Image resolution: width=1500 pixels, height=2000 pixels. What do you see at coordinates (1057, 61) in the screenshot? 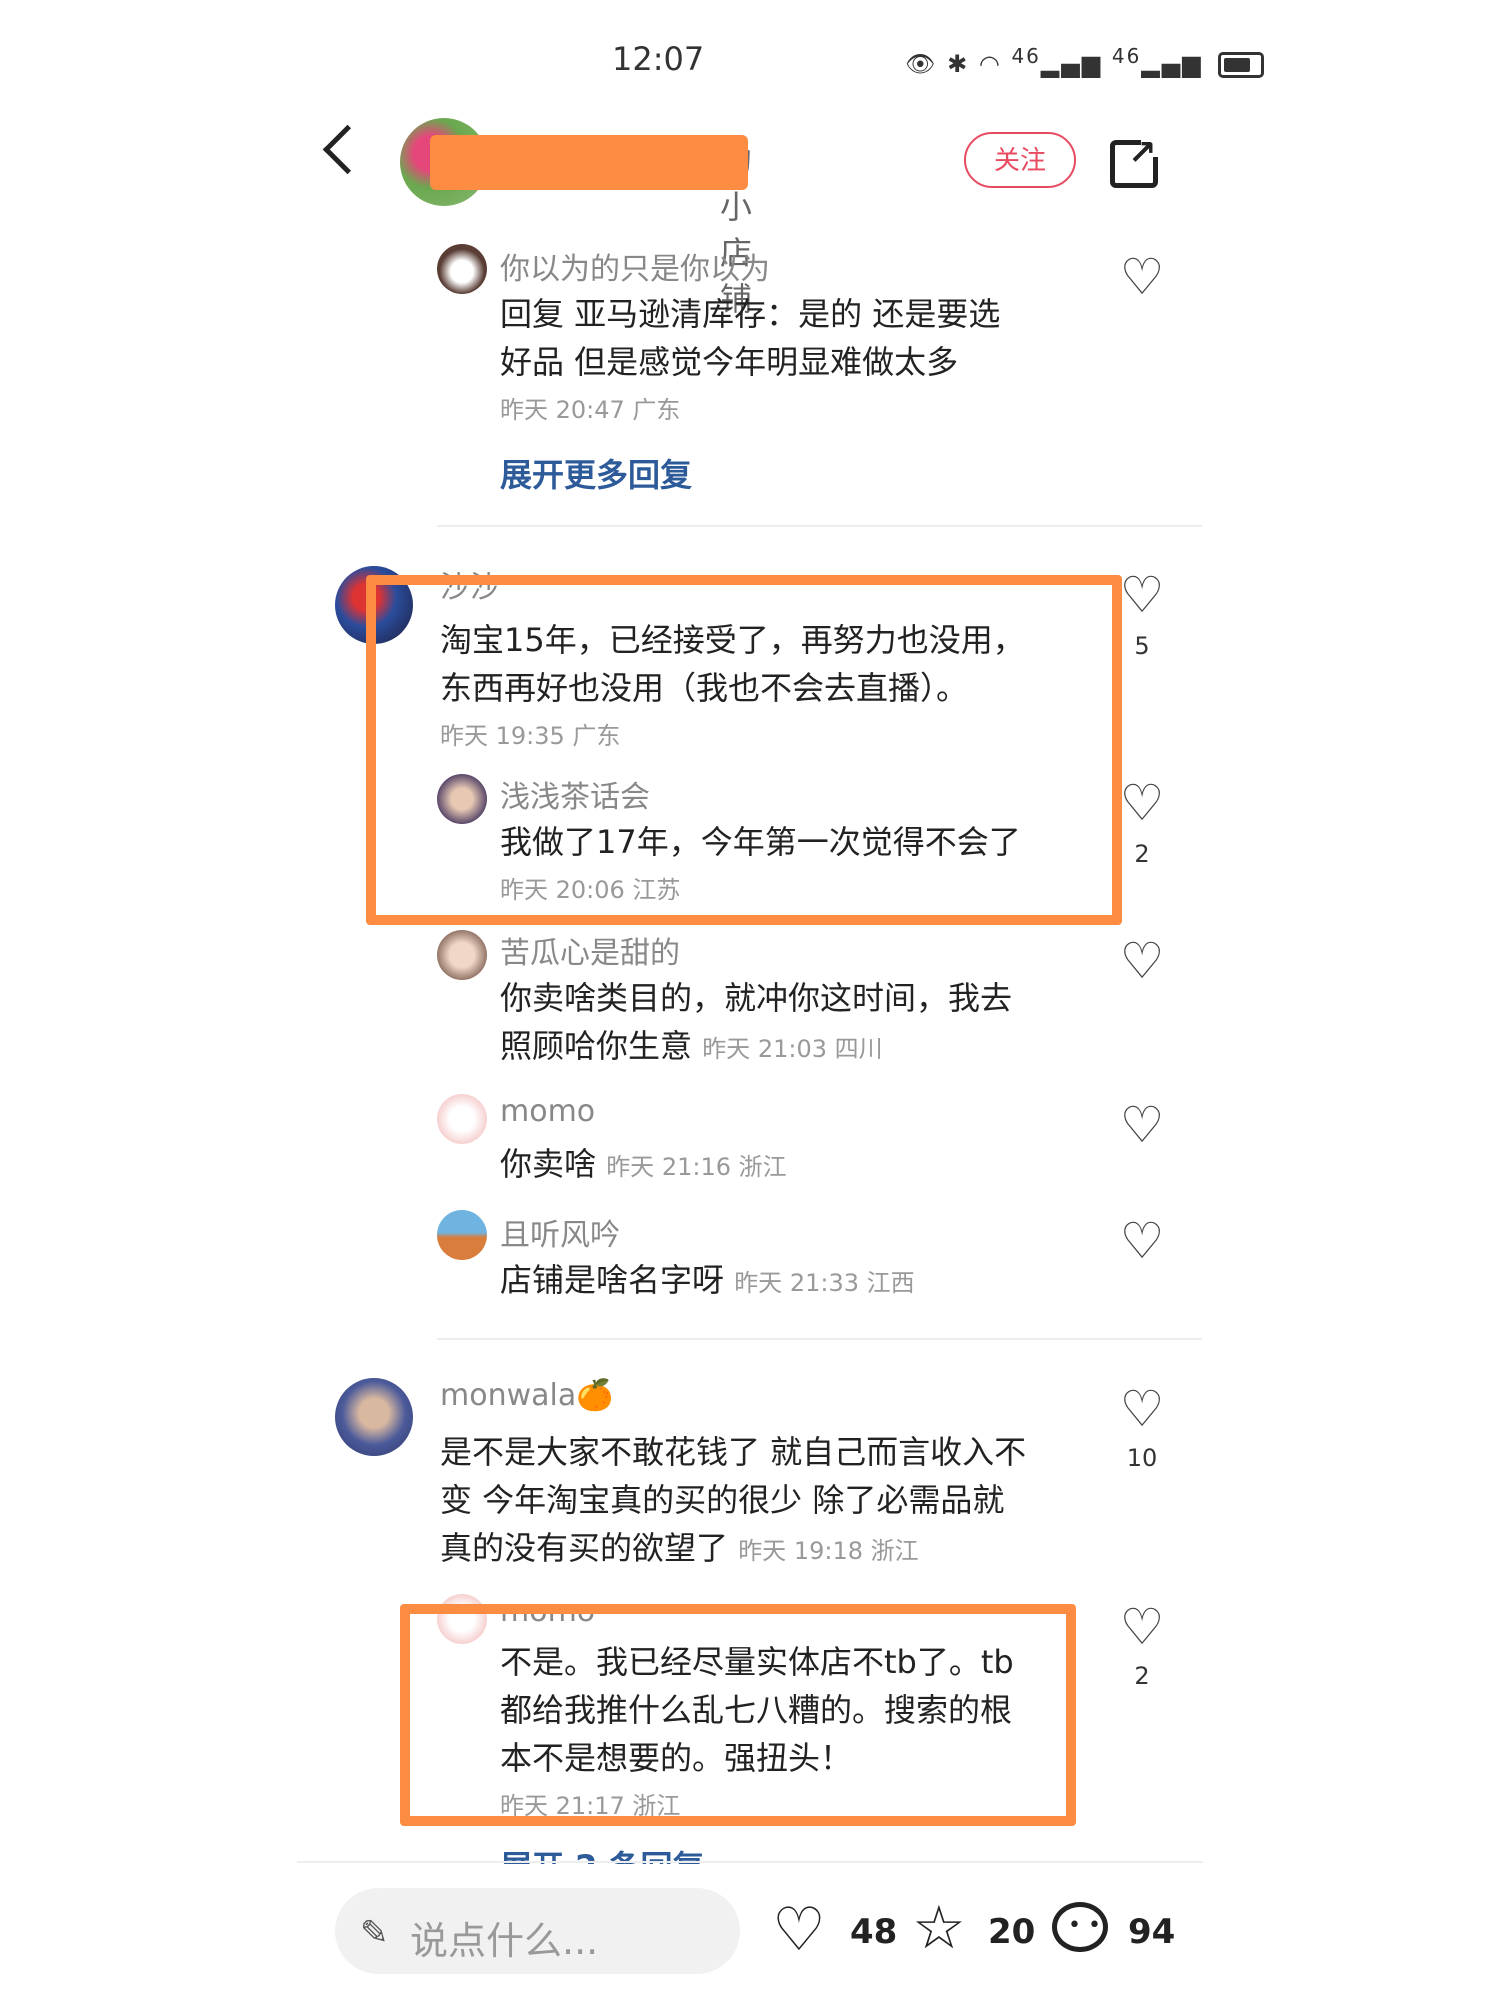
I see `signal-icon: 46▂▄▆` at bounding box center [1057, 61].